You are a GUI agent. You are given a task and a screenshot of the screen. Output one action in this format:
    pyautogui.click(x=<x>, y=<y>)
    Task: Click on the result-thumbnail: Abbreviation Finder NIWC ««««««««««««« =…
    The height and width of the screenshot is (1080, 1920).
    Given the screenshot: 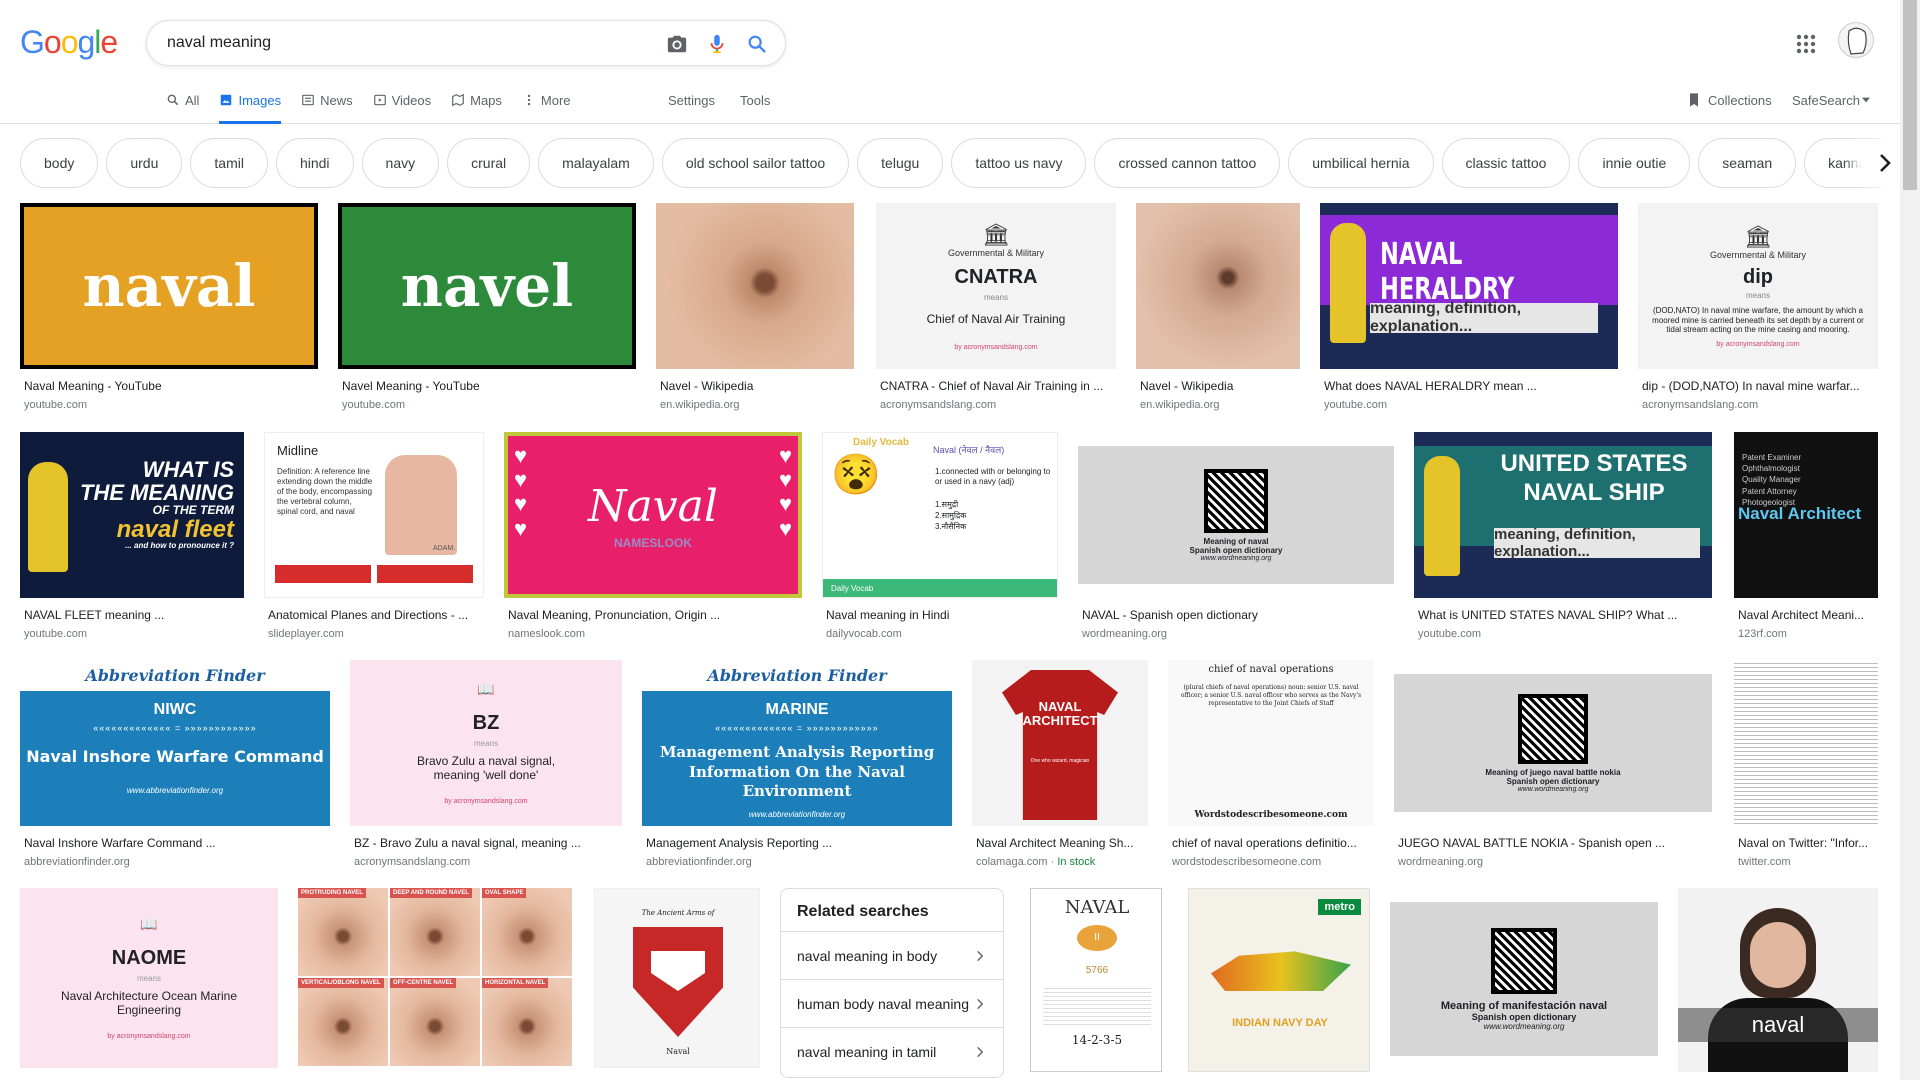 What is the action you would take?
    pyautogui.click(x=175, y=743)
    